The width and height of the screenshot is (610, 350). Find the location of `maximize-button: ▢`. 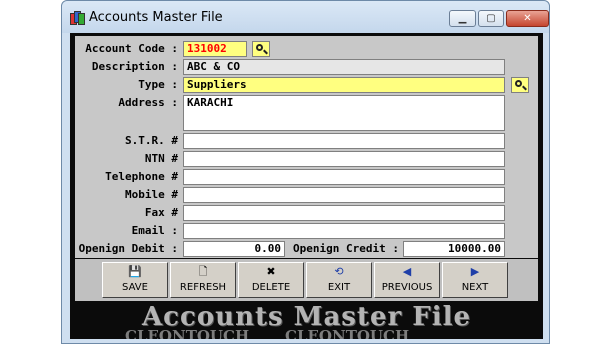

maximize-button: ▢ is located at coordinates (491, 18).